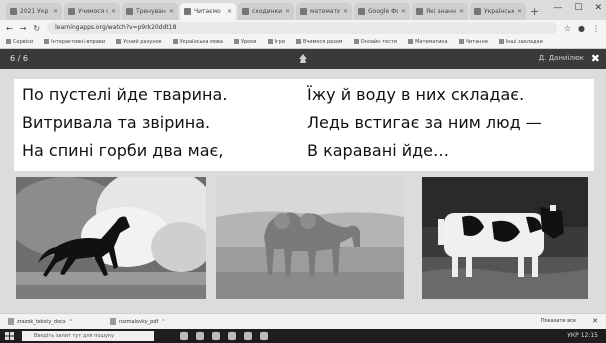  I want to click on tab-label: Учимося о, so click(93, 11).